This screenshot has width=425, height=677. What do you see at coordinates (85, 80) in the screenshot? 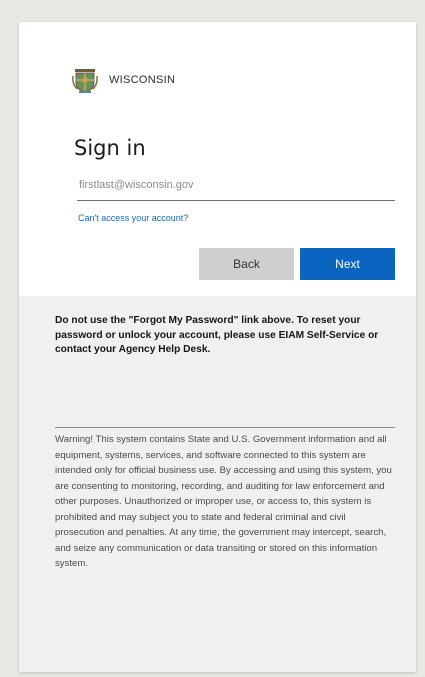
I see `wisconsin-seal-icon` at bounding box center [85, 80].